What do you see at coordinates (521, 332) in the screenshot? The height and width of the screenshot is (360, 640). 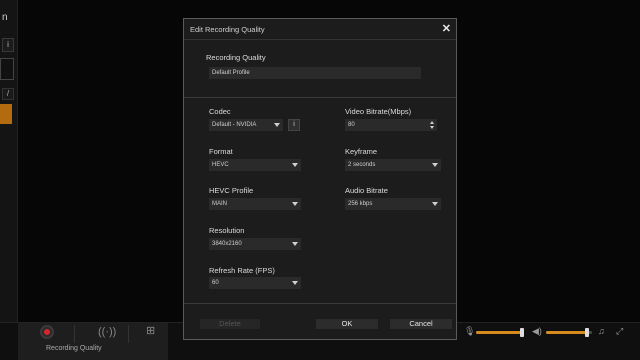 I see `mic-volume-knob` at bounding box center [521, 332].